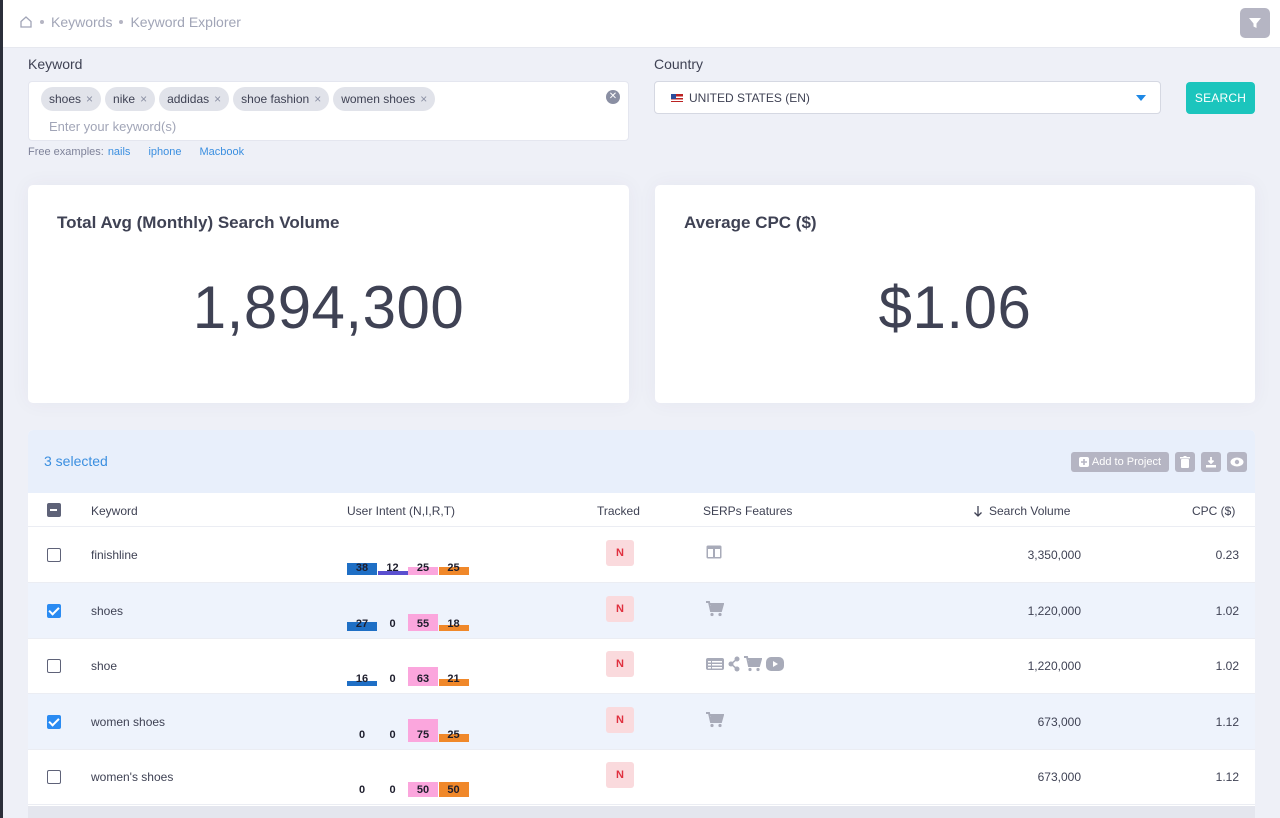 This screenshot has width=1280, height=818. Describe the element at coordinates (715, 664) in the screenshot. I see `list-icon` at that location.